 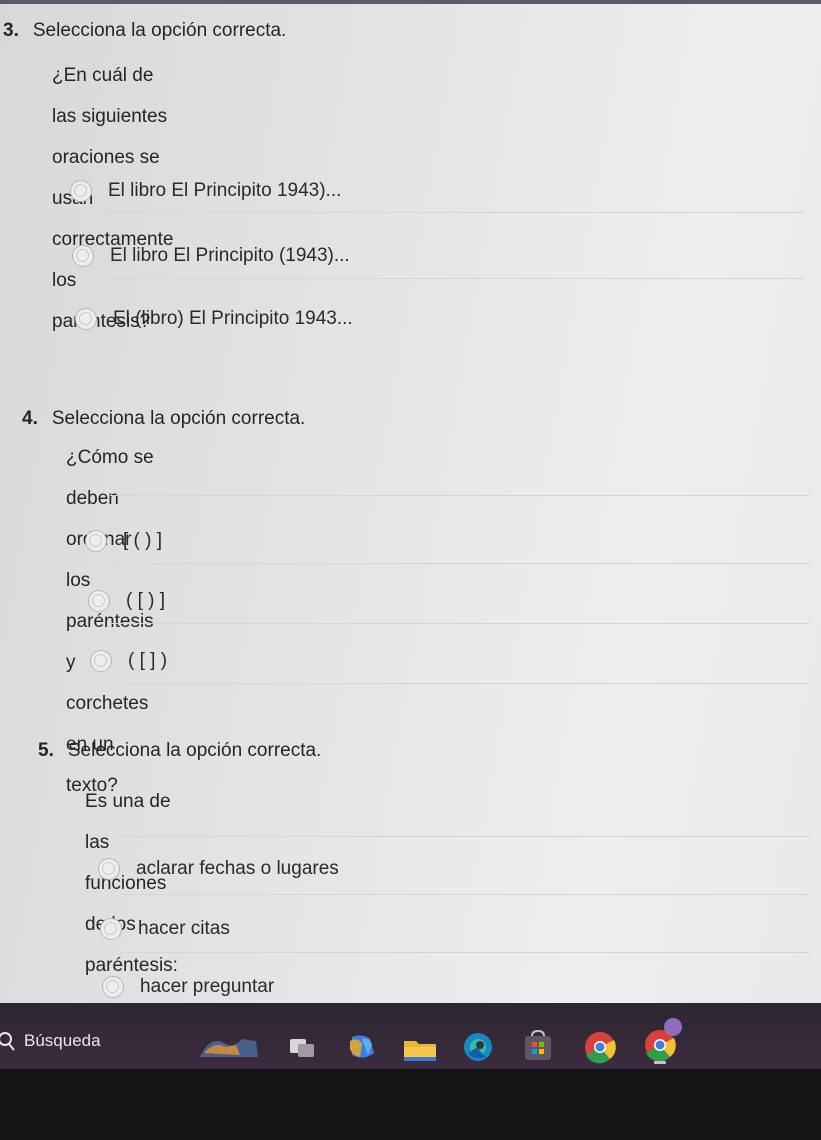 I want to click on option-5a: aclarar fechas o lugares, so click(x=218, y=869).